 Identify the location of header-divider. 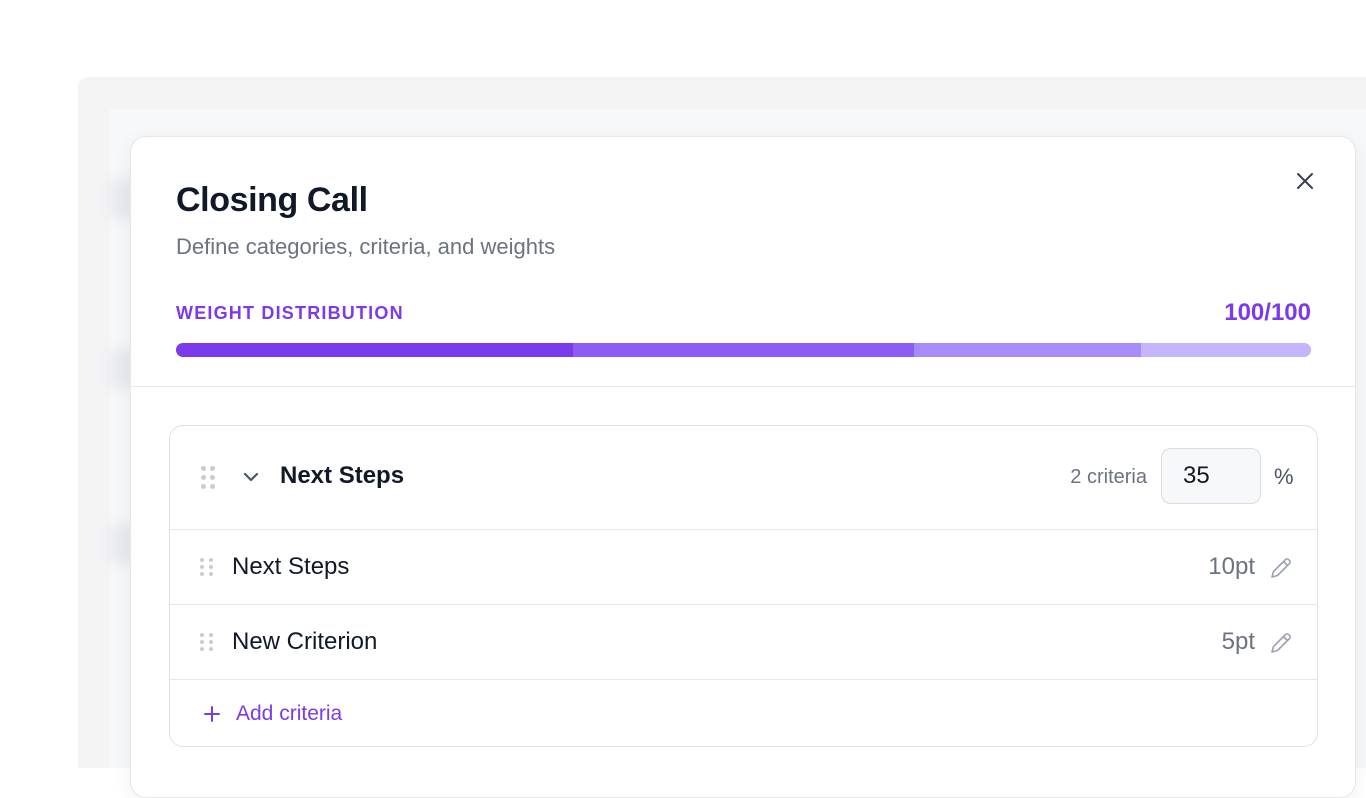
(743, 386).